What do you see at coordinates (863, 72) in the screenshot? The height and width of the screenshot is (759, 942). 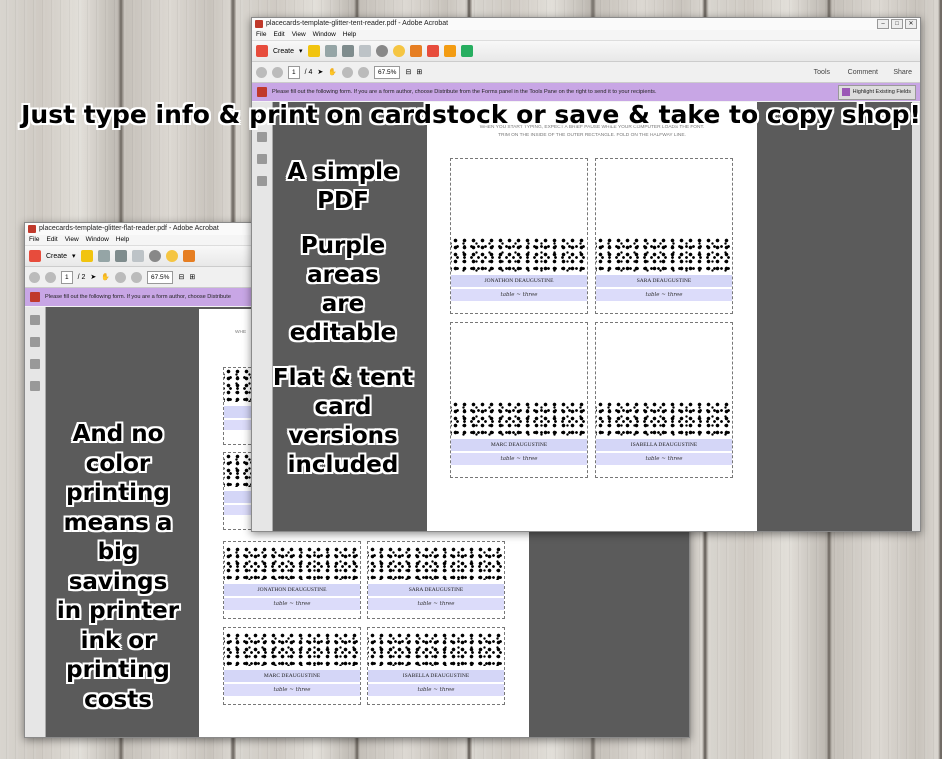 I see `tab-comment: Comment` at bounding box center [863, 72].